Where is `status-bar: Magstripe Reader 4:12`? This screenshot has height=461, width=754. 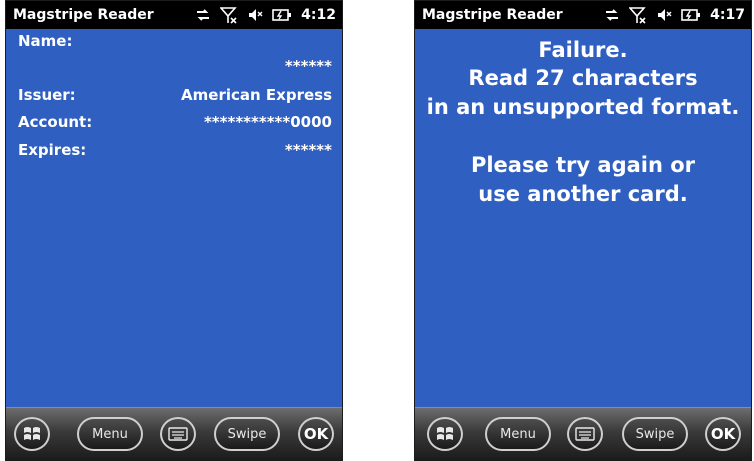 status-bar: Magstripe Reader 4:12 is located at coordinates (174, 15).